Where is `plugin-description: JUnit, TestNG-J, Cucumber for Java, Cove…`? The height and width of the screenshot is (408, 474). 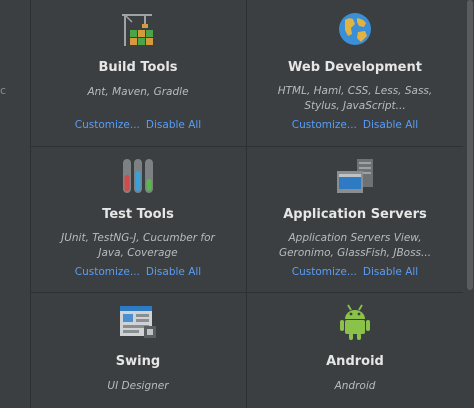 plugin-description: JUnit, TestNG-J, Cucumber for Java, Cove… is located at coordinates (138, 245).